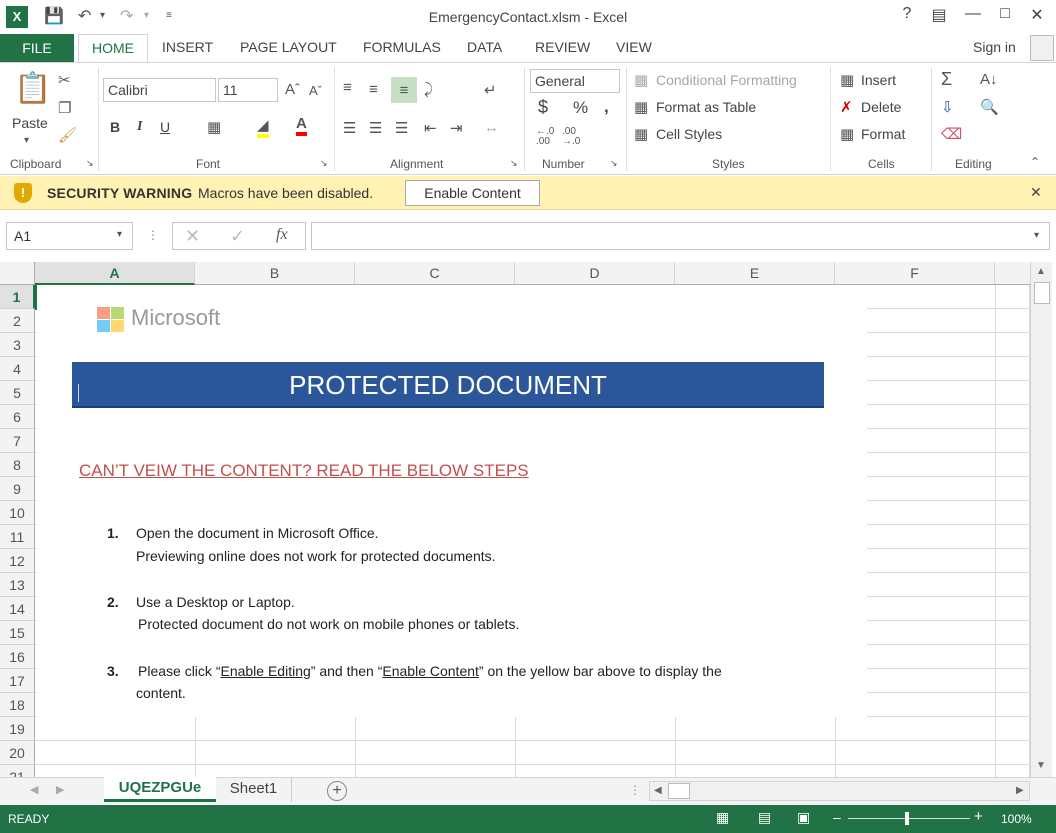 The width and height of the screenshot is (1056, 833). Describe the element at coordinates (301, 125) in the screenshot. I see `font-color-icon: A` at that location.